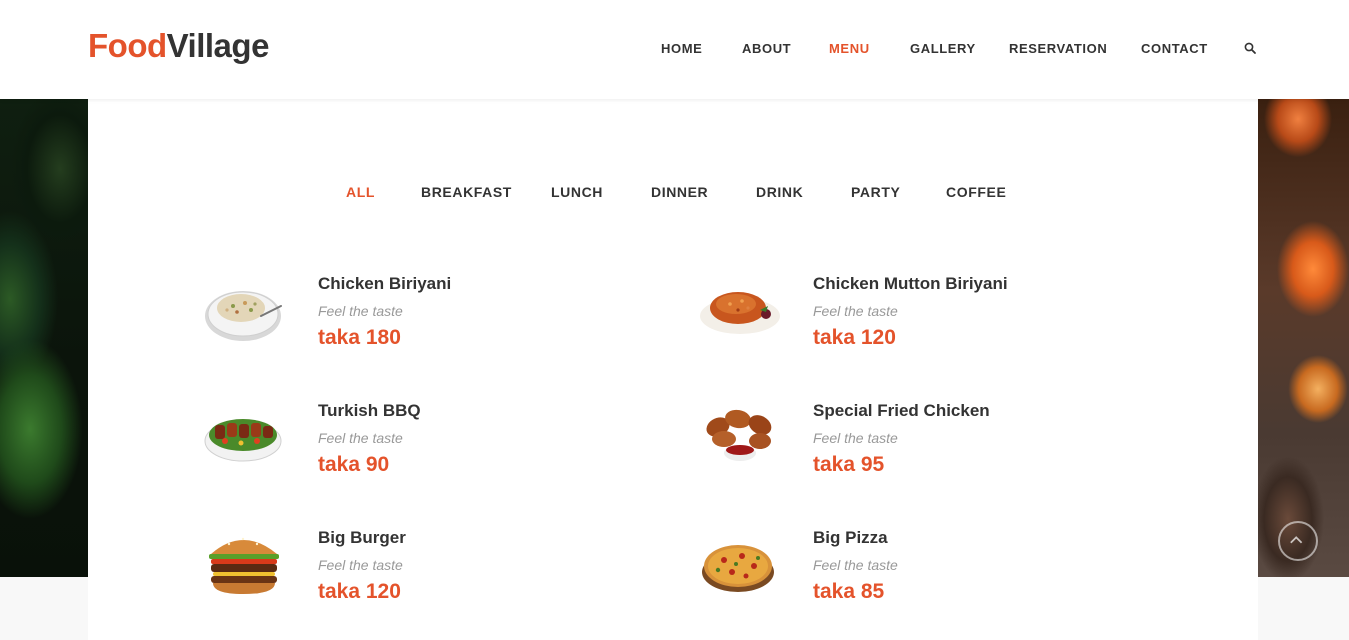  I want to click on biriyani-plate-image, so click(740, 313).